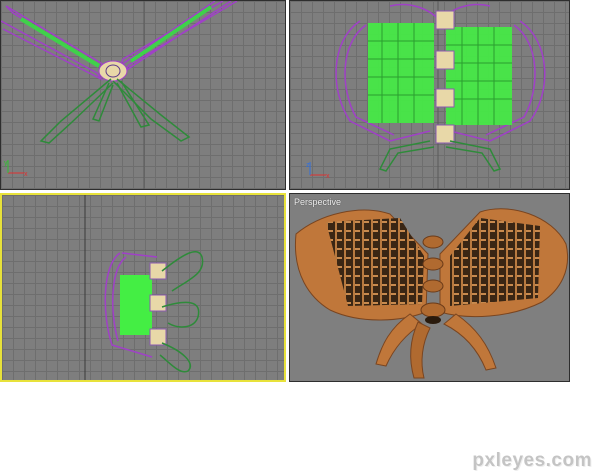 Image resolution: width=600 pixels, height=476 pixels. I want to click on axis-gizmo-top: x y, so click(17, 168).